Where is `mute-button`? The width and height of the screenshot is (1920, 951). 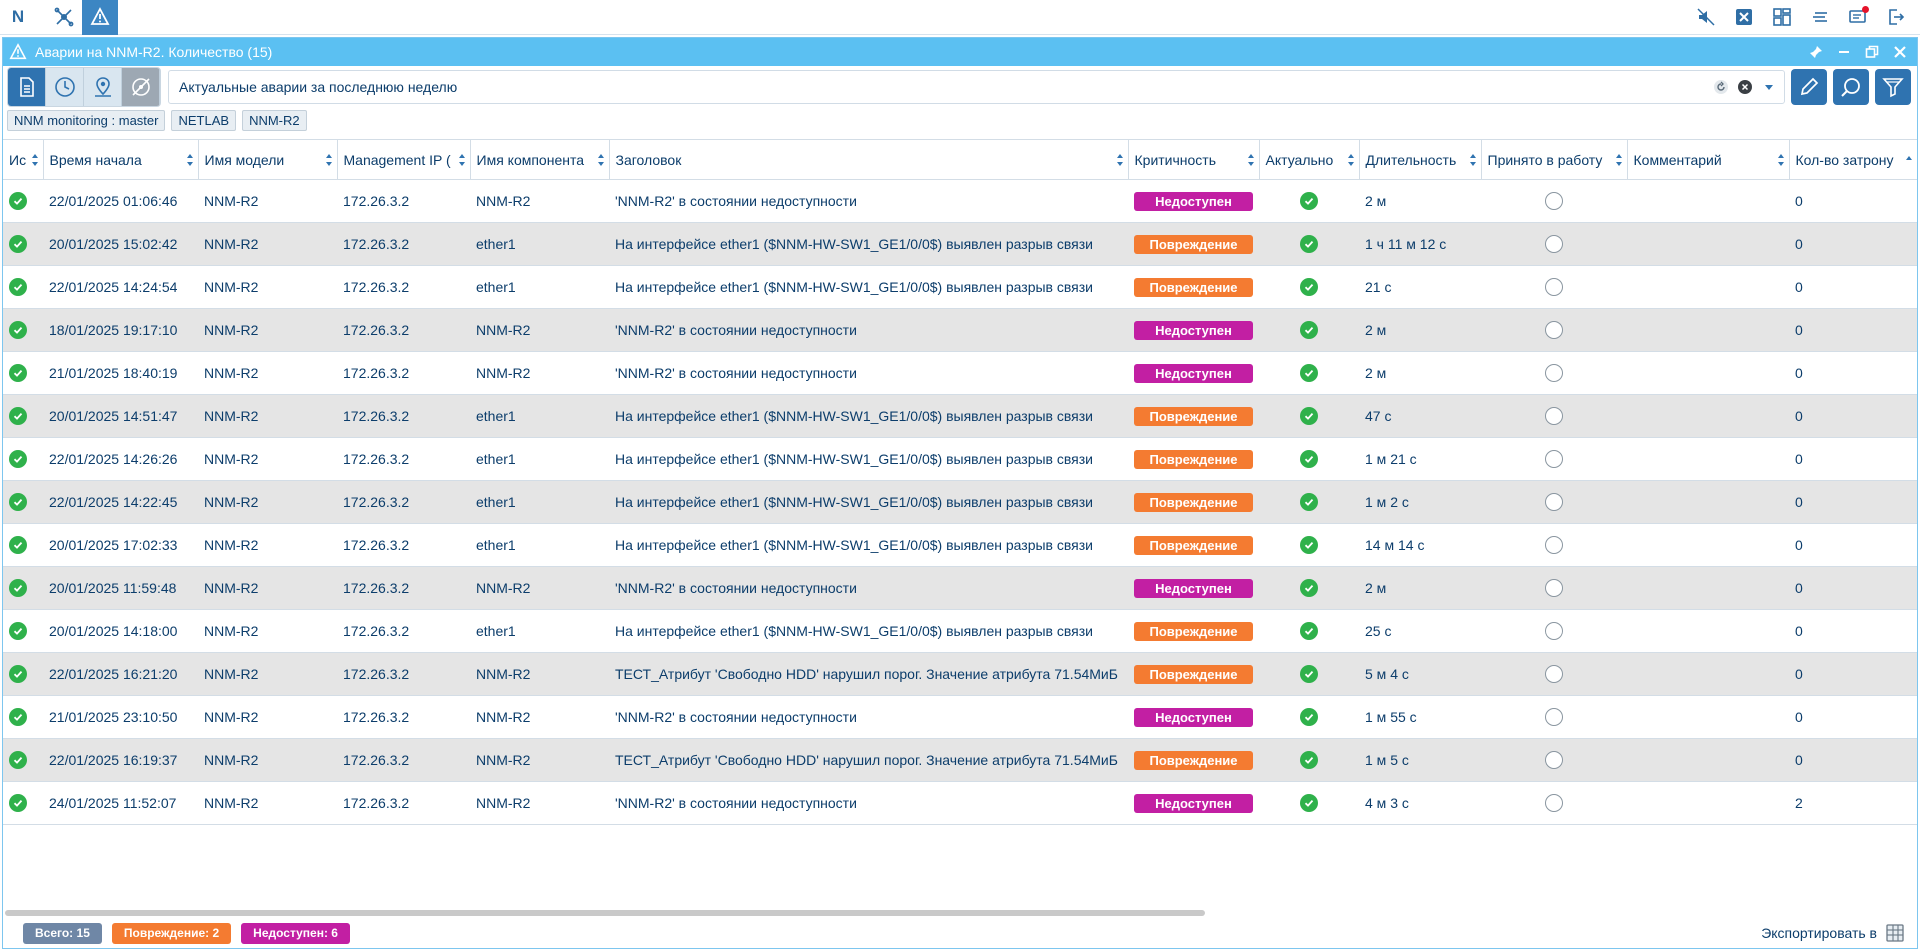
mute-button is located at coordinates (1706, 17).